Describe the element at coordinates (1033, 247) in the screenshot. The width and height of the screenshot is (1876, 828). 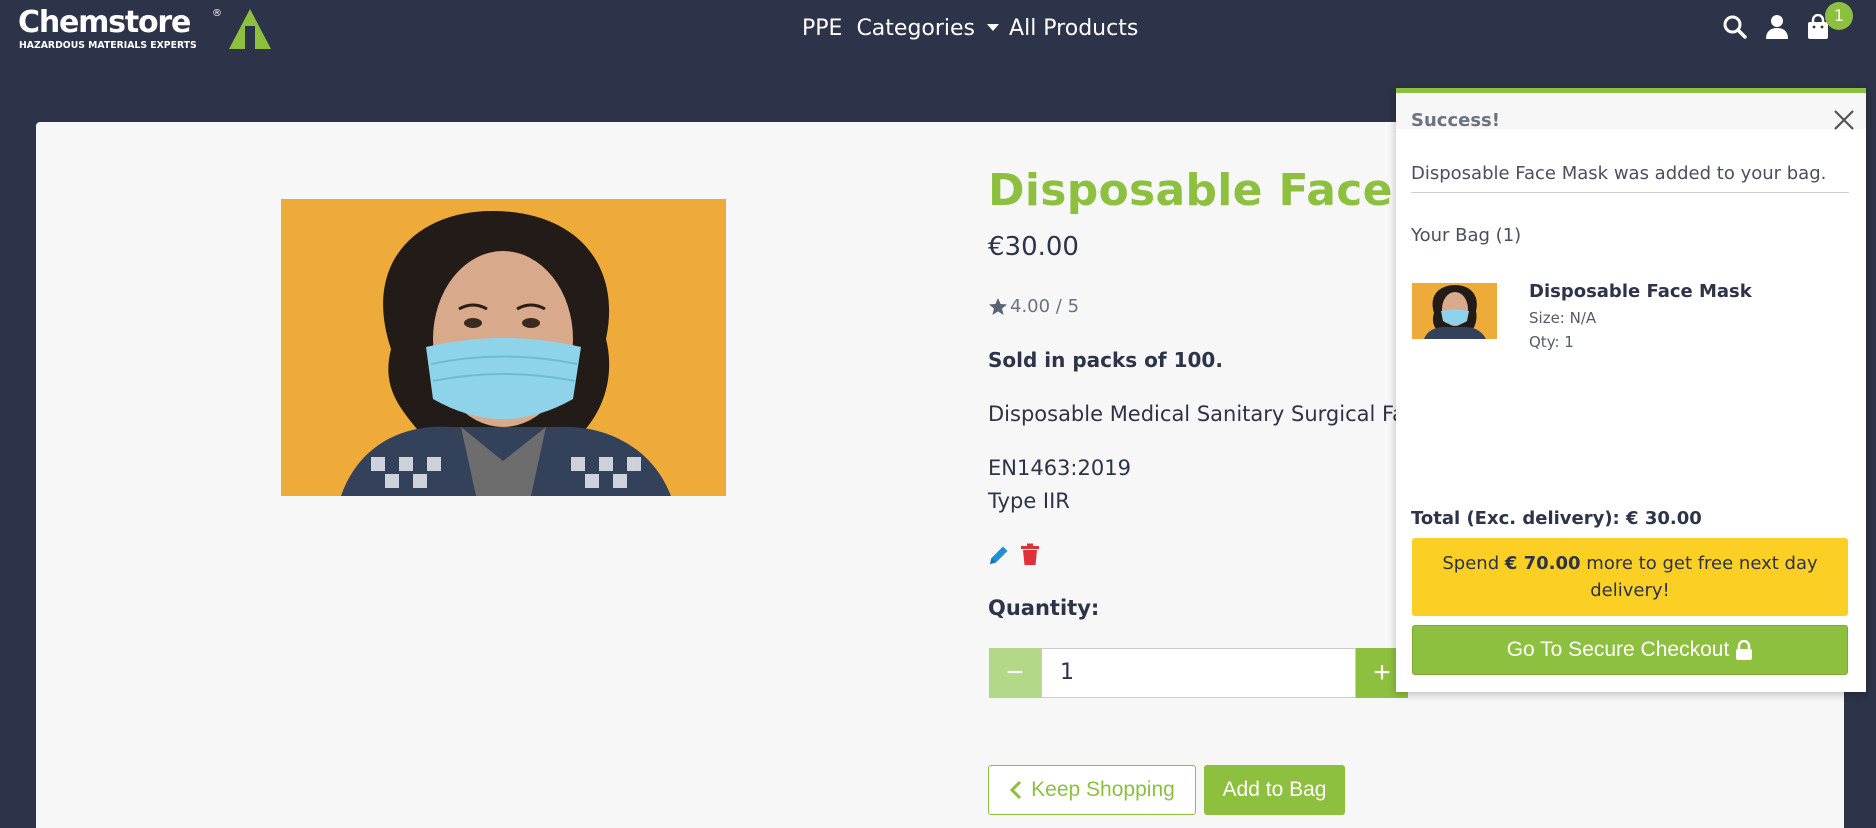
I see `product-price: €30.00` at that location.